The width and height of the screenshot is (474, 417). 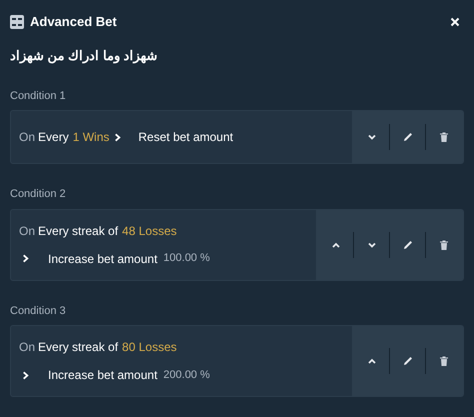 What do you see at coordinates (84, 56) in the screenshot?
I see `subtitle: شهزاد وما ادراك من شهزاد` at bounding box center [84, 56].